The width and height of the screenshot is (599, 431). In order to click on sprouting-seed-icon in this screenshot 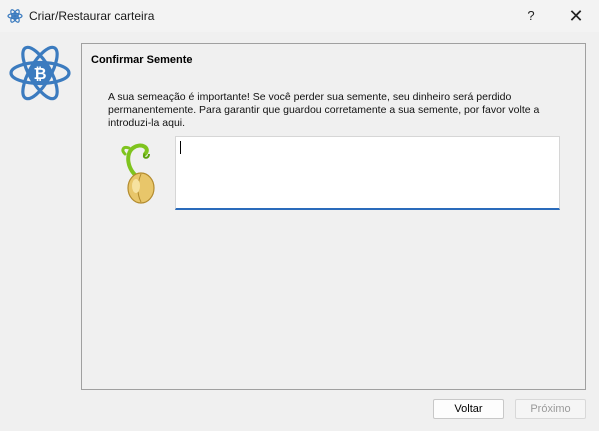, I will do `click(138, 173)`.